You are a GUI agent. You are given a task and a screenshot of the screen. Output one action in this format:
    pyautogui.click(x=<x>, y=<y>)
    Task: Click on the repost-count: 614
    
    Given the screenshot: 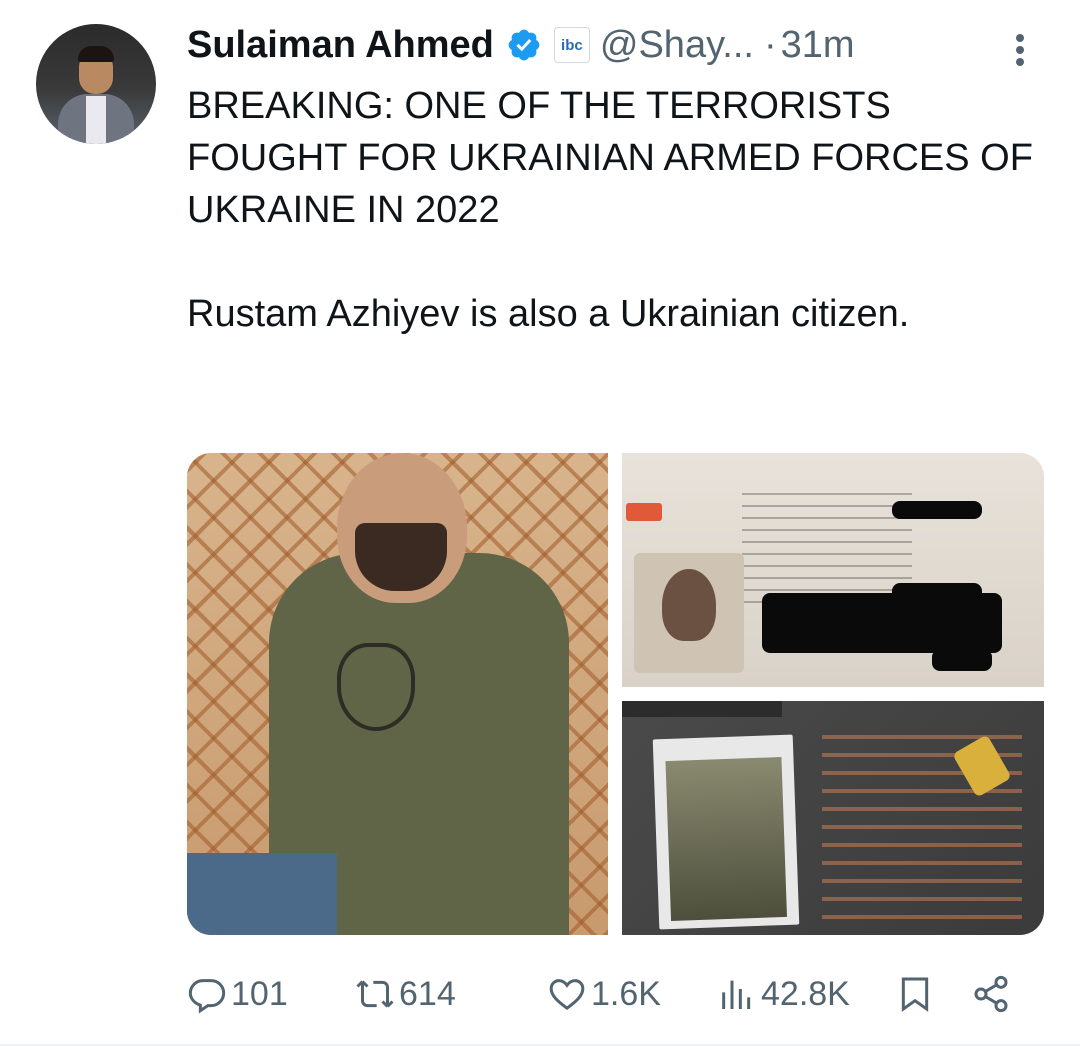 What is the action you would take?
    pyautogui.click(x=427, y=993)
    